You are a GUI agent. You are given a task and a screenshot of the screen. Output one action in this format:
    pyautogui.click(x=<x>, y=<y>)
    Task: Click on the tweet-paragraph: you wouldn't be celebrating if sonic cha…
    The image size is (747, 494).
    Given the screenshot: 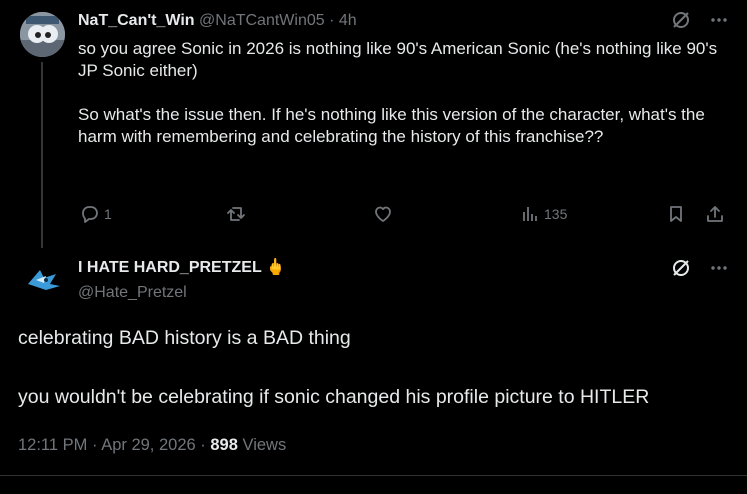 What is the action you would take?
    pyautogui.click(x=334, y=397)
    